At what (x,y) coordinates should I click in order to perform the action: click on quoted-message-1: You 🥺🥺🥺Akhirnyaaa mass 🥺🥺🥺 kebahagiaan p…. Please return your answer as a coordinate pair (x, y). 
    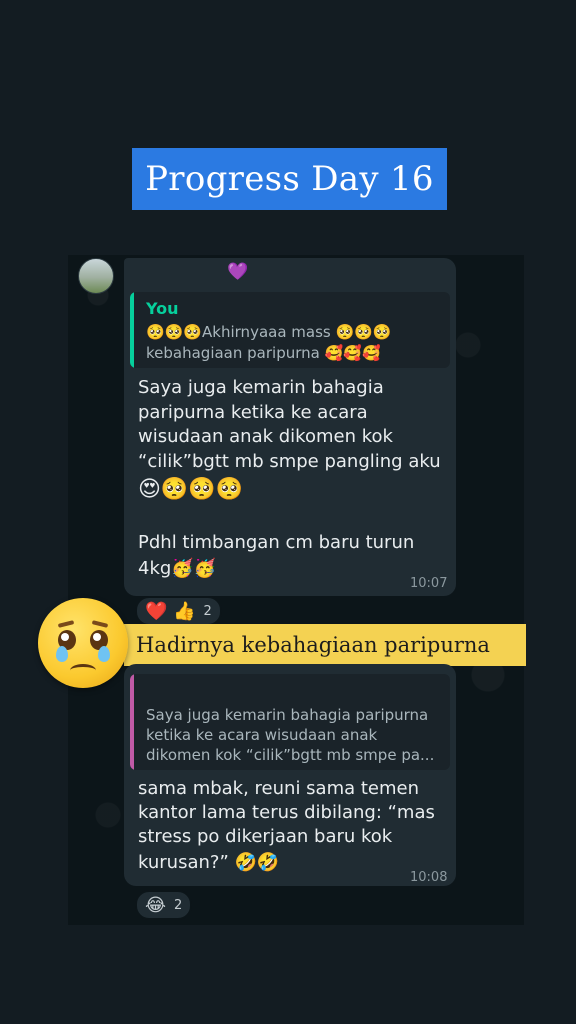
    Looking at the image, I should click on (290, 330).